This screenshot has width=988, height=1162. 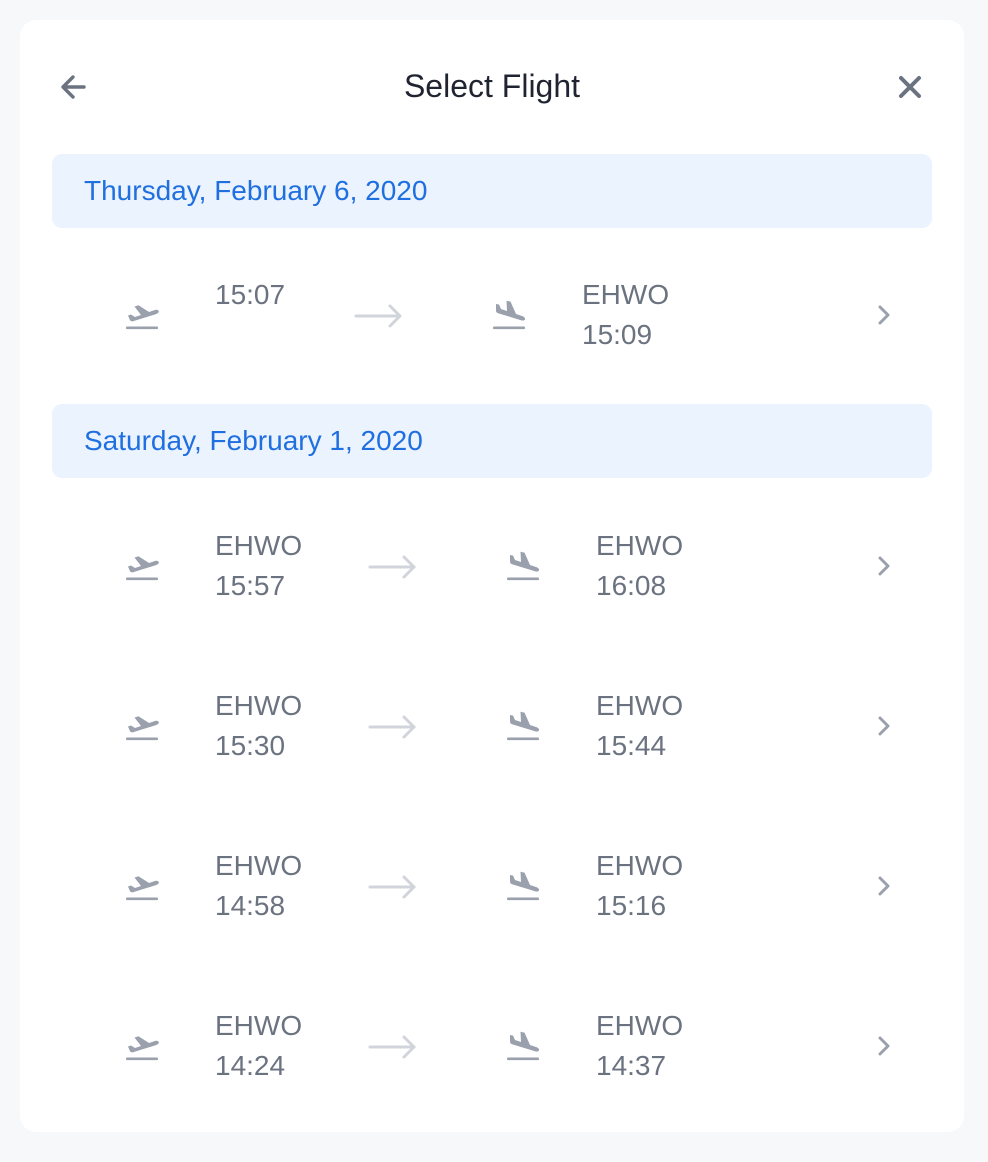 I want to click on date-label: Thursday, February 6, 2020, so click(x=256, y=190).